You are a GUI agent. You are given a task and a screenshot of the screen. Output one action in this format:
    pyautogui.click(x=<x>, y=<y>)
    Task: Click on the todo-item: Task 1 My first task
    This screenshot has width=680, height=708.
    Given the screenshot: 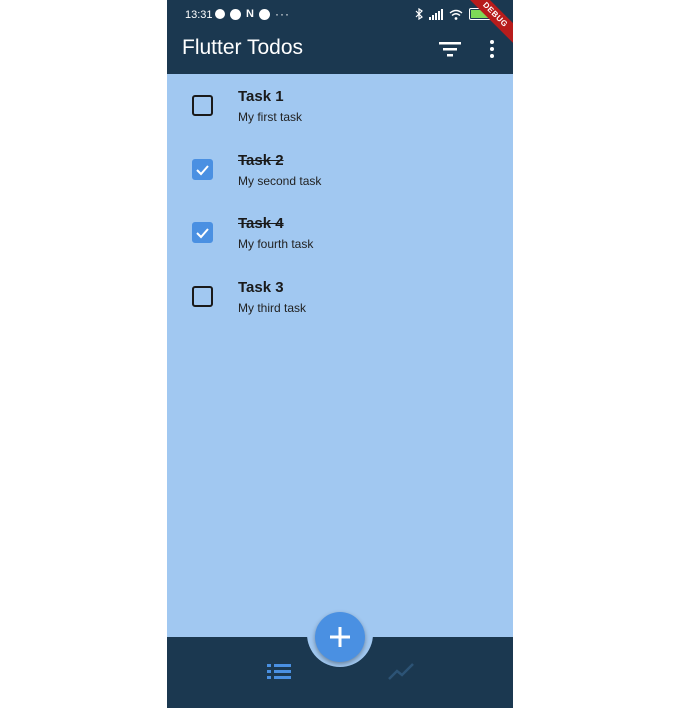 What is the action you would take?
    pyautogui.click(x=340, y=106)
    